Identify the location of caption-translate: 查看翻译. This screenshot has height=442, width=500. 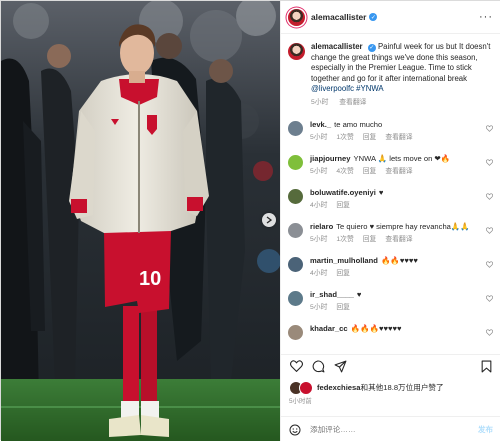
(352, 102).